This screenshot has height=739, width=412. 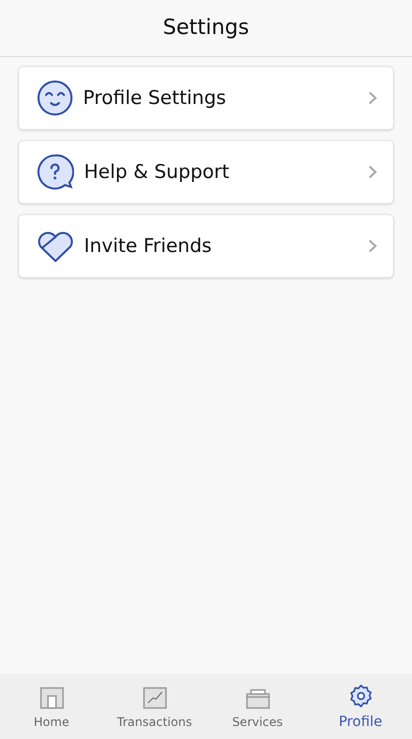 I want to click on tab: Profile, so click(x=360, y=706).